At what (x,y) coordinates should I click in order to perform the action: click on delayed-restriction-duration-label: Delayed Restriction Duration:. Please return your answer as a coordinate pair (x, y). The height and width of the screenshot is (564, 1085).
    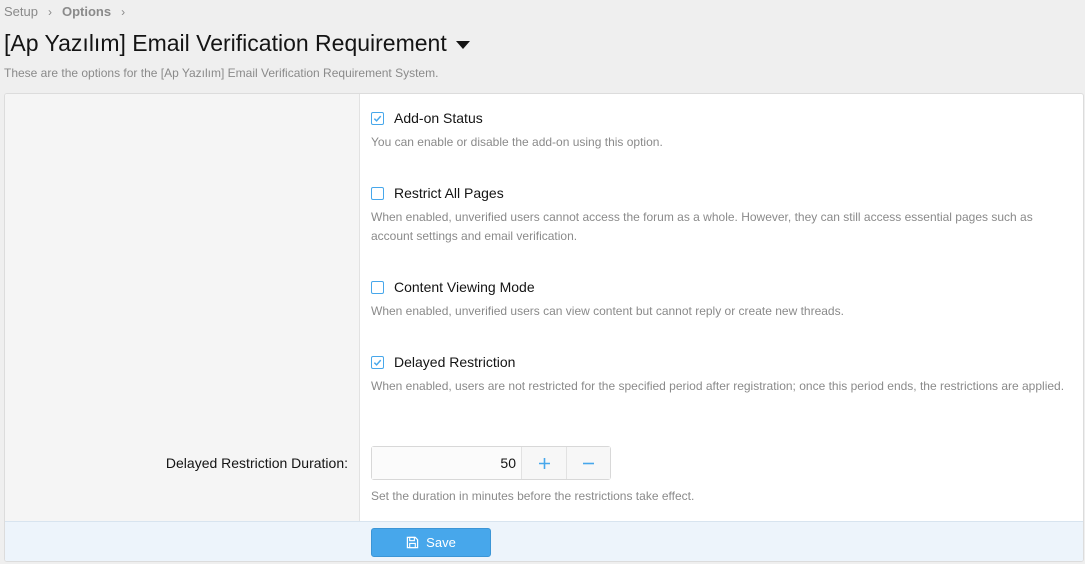
    Looking at the image, I should click on (256, 463).